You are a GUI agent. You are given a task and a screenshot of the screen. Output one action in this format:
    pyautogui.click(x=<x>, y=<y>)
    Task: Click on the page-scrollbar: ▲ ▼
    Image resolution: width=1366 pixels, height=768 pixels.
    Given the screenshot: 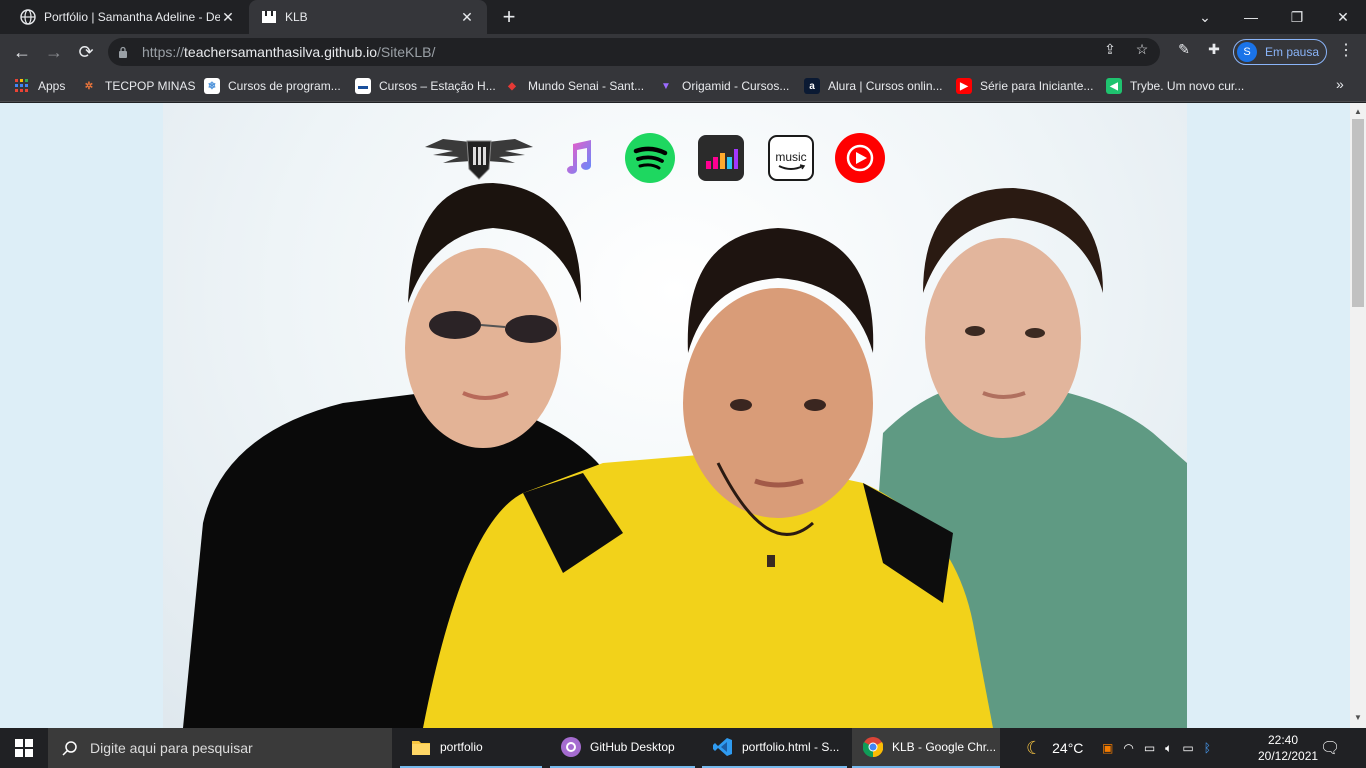 What is the action you would take?
    pyautogui.click(x=1358, y=415)
    